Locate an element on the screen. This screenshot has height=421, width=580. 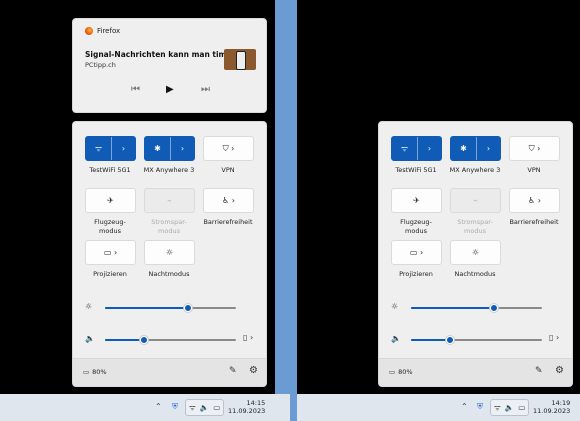
battery-saver-icon: ⌁ is located at coordinates (169, 200).